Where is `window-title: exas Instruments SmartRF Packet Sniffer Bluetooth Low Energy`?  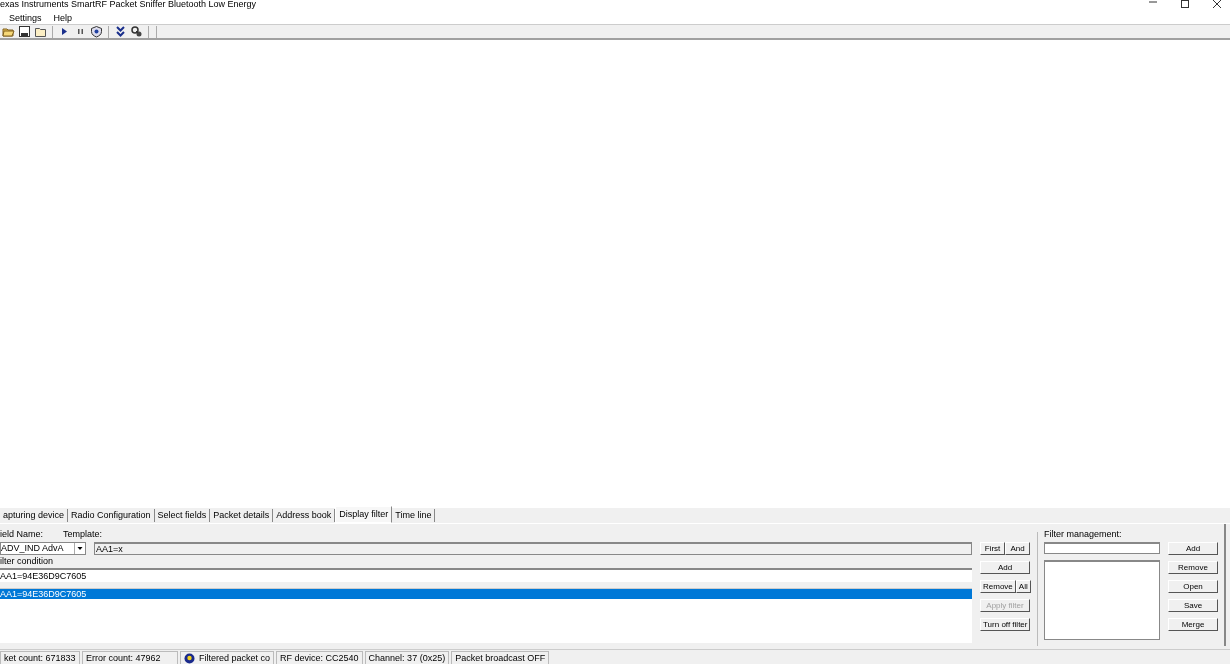
window-title: exas Instruments SmartRF Packet Sniffer Bluetooth Low Energy is located at coordinates (128, 4).